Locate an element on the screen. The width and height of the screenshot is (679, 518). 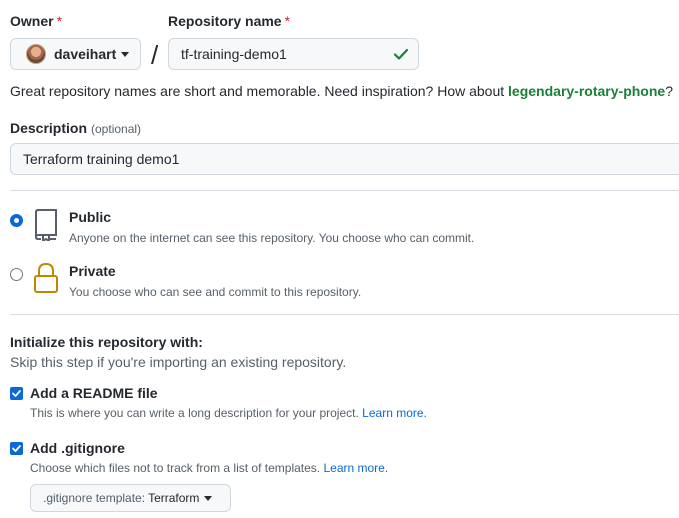
public-radio is located at coordinates (16, 220).